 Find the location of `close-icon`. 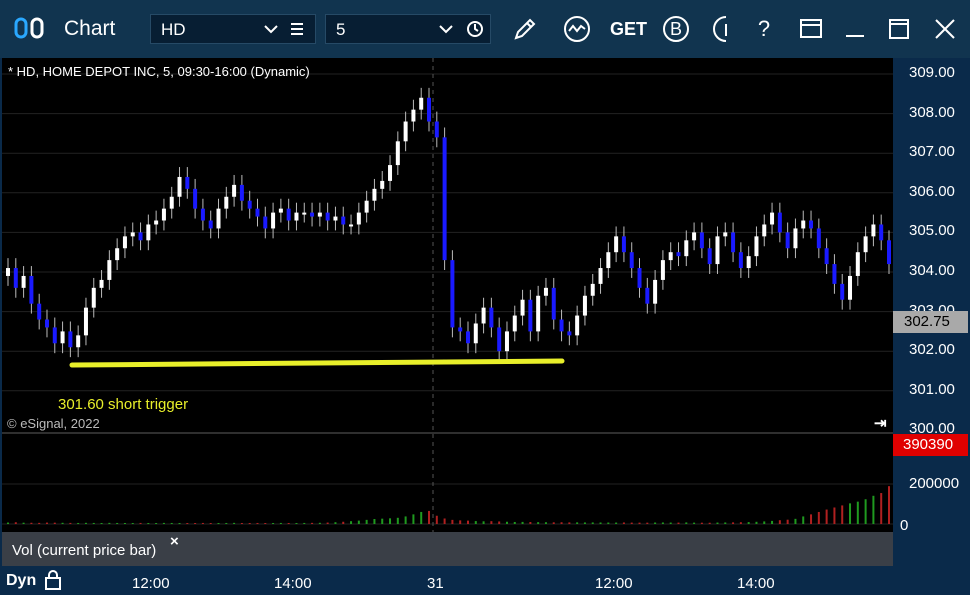

close-icon is located at coordinates (945, 29).